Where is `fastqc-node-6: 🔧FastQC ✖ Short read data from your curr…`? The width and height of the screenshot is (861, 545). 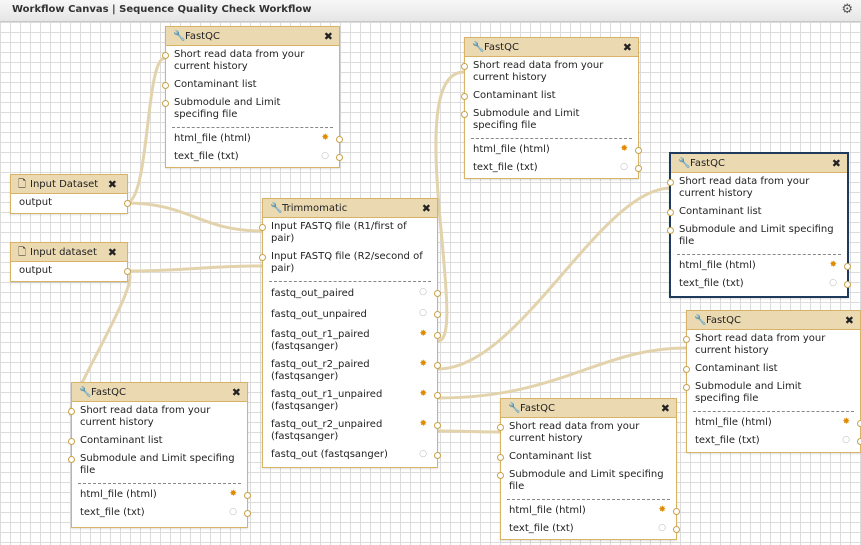 fastqc-node-6: 🔧FastQC ✖ Short read data from your curr… is located at coordinates (588, 469).